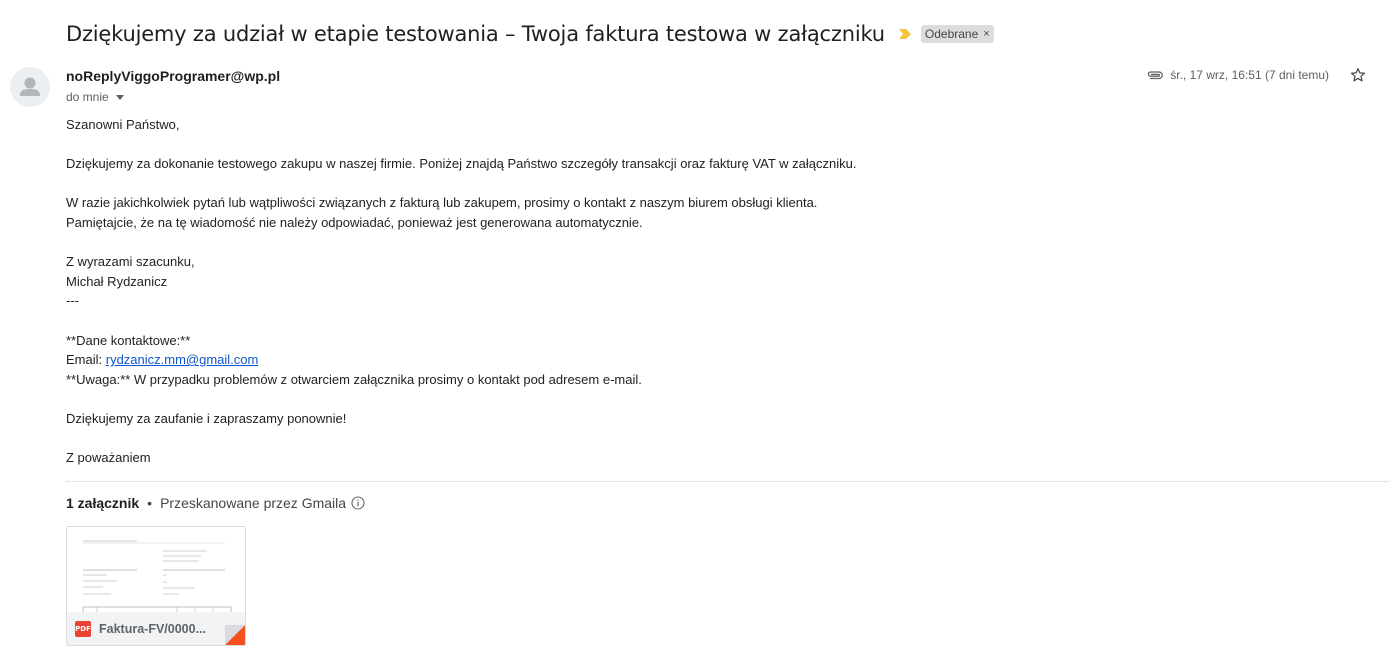  I want to click on contact-heading: **Dane kontaktowe:**, so click(128, 340).